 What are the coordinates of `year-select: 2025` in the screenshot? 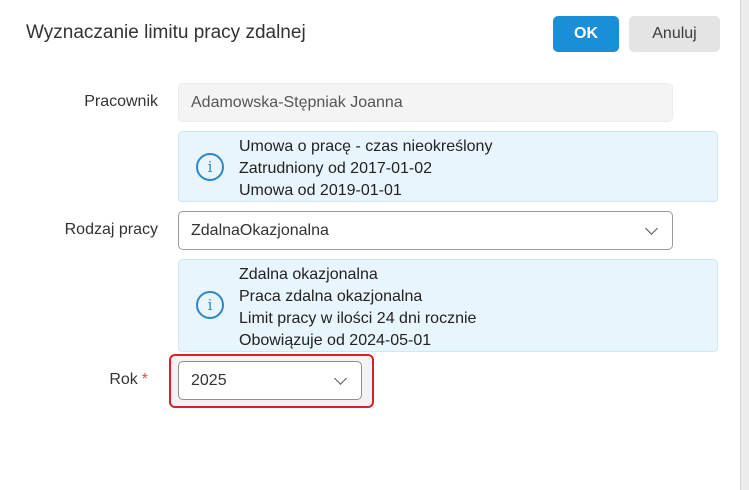 It's located at (270, 380).